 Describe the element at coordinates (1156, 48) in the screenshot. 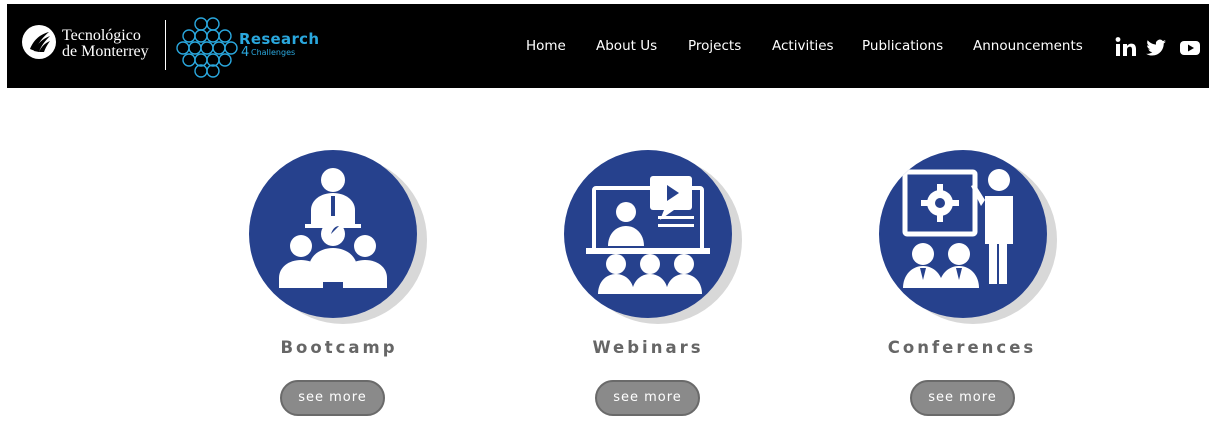

I see `twitter-icon` at that location.